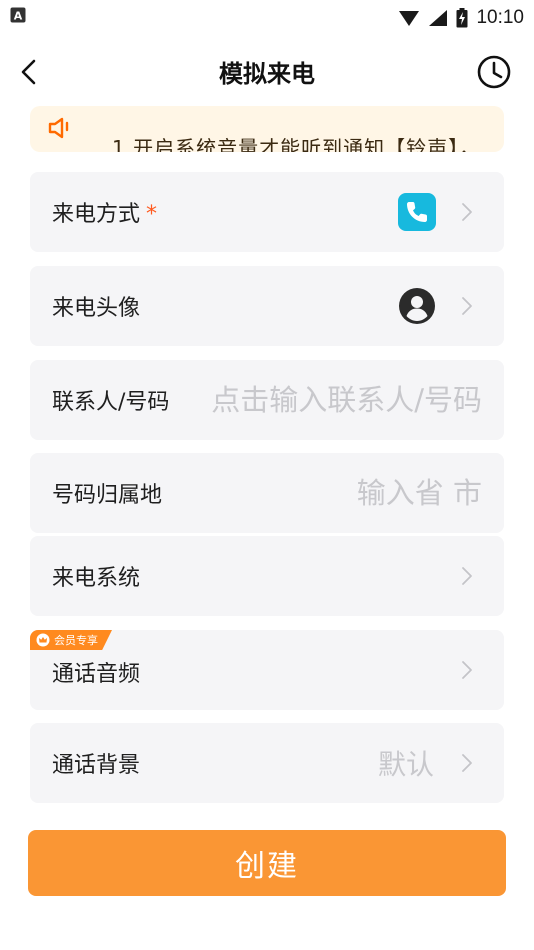 This screenshot has width=534, height=950. What do you see at coordinates (267, 576) in the screenshot?
I see `system-row: 来电系统` at bounding box center [267, 576].